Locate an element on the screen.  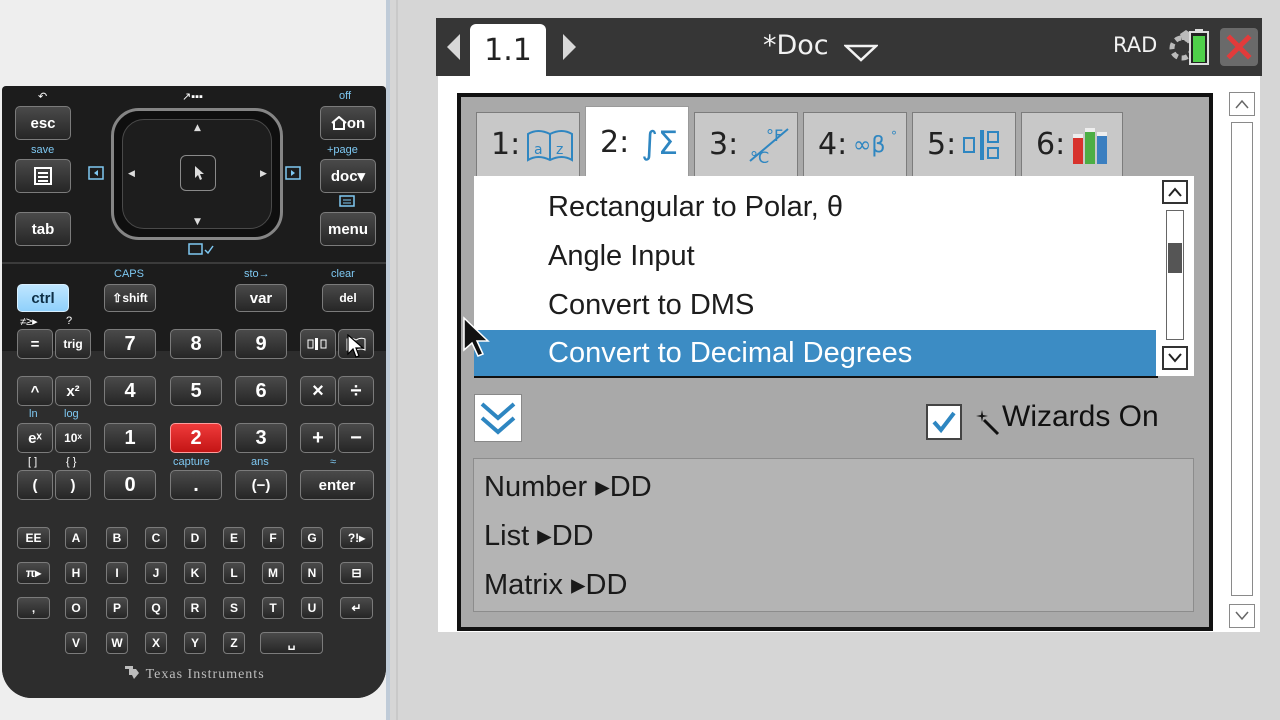
list-scrollbar is located at coordinates (1176, 276).